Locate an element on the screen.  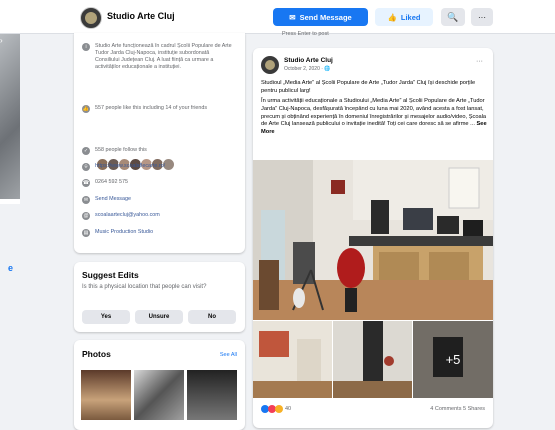
liked-button: 👍 Liked is located at coordinates (404, 17).